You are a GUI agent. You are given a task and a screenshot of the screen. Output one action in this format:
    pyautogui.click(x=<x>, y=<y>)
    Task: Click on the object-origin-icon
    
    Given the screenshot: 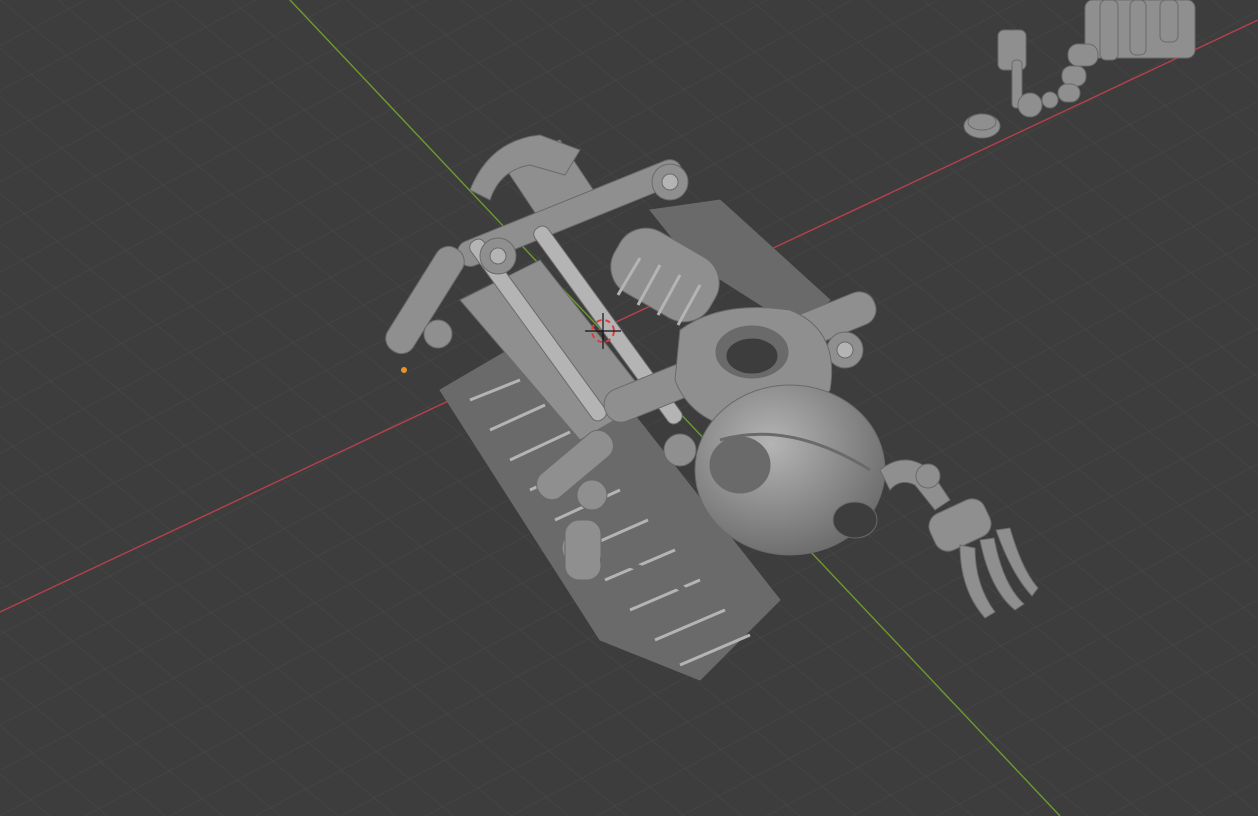 What is the action you would take?
    pyautogui.click(x=404, y=370)
    